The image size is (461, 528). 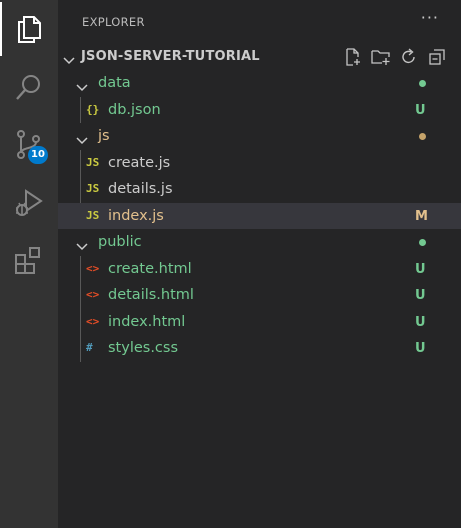 I want to click on tree-file-row: JS index.js M, so click(x=259, y=215).